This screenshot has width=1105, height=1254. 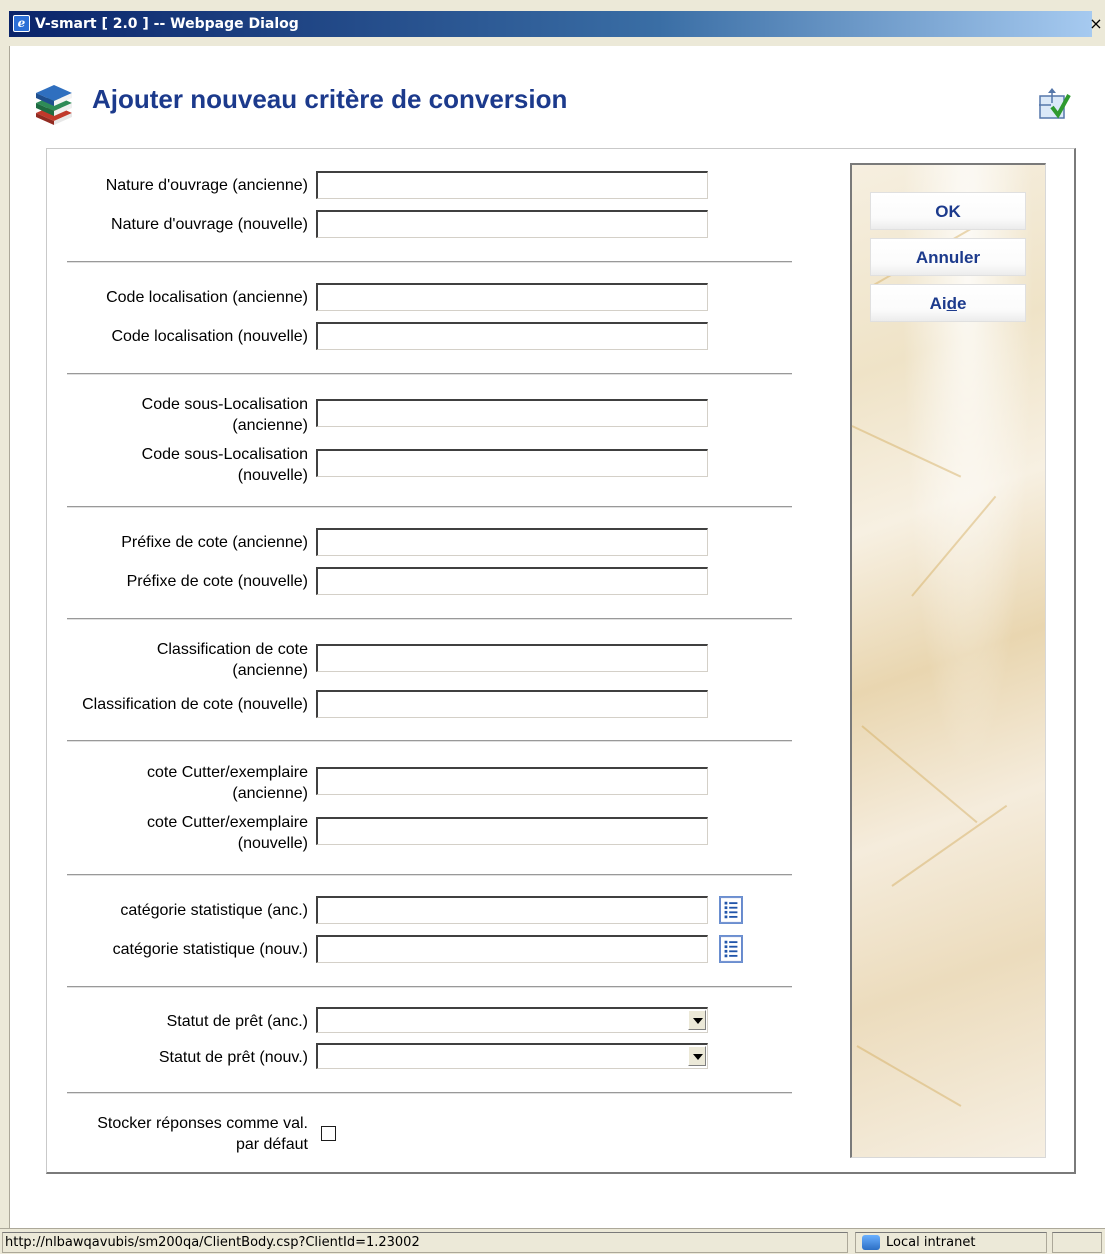 I want to click on status-zone: Local intranet, so click(x=951, y=1242).